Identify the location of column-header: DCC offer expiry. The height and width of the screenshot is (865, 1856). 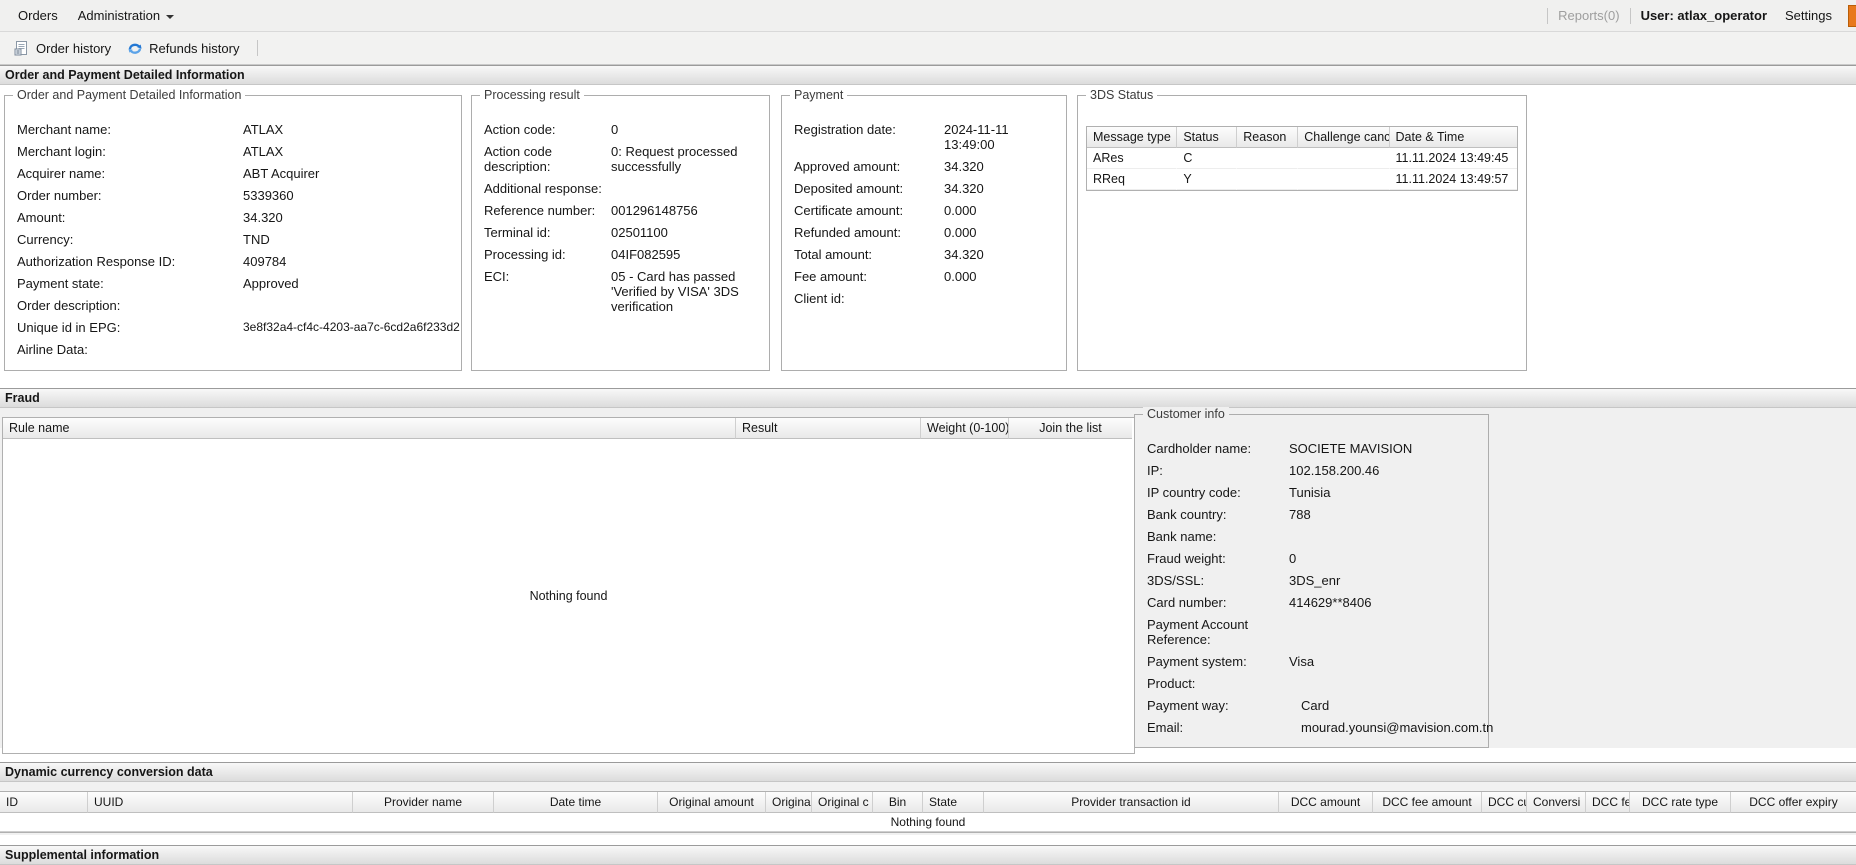
(1793, 802).